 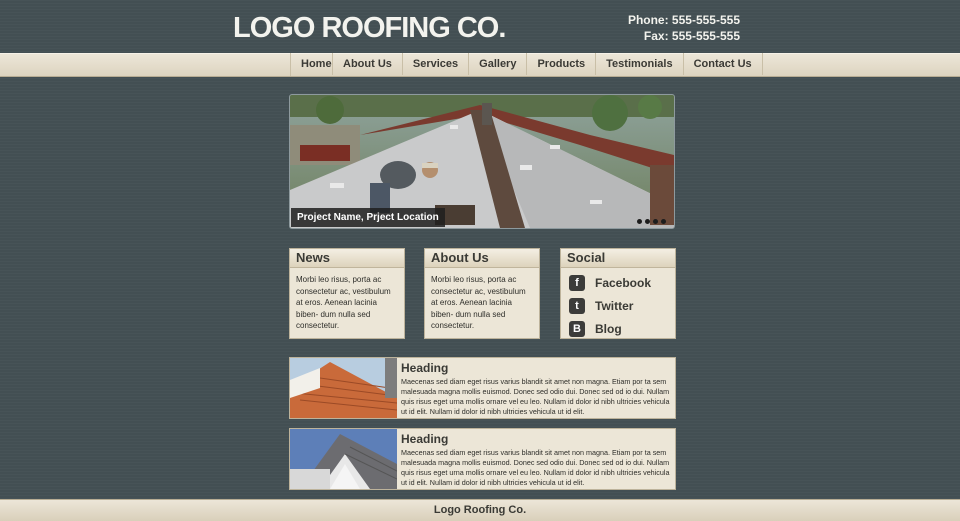 What do you see at coordinates (577, 328) in the screenshot?
I see `blogger-icon: B` at bounding box center [577, 328].